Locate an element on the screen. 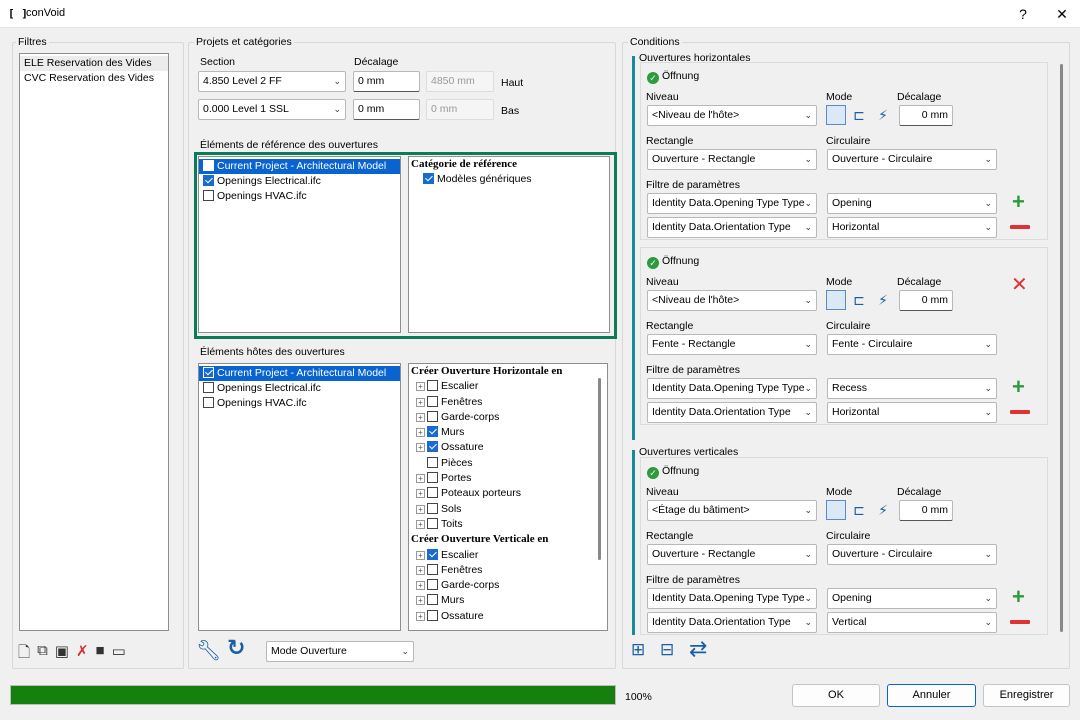  save-filter-icon: ■ is located at coordinates (100, 652).